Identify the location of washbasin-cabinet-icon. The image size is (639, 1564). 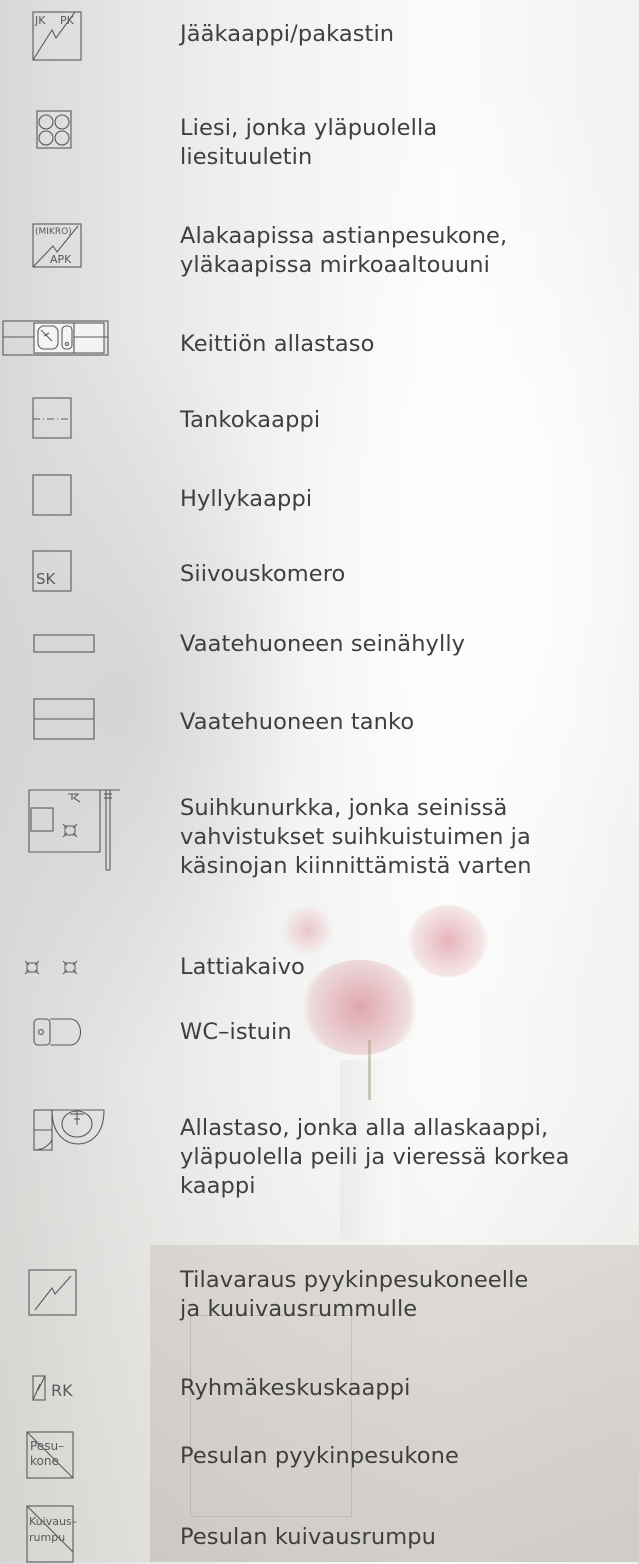
(80, 1124).